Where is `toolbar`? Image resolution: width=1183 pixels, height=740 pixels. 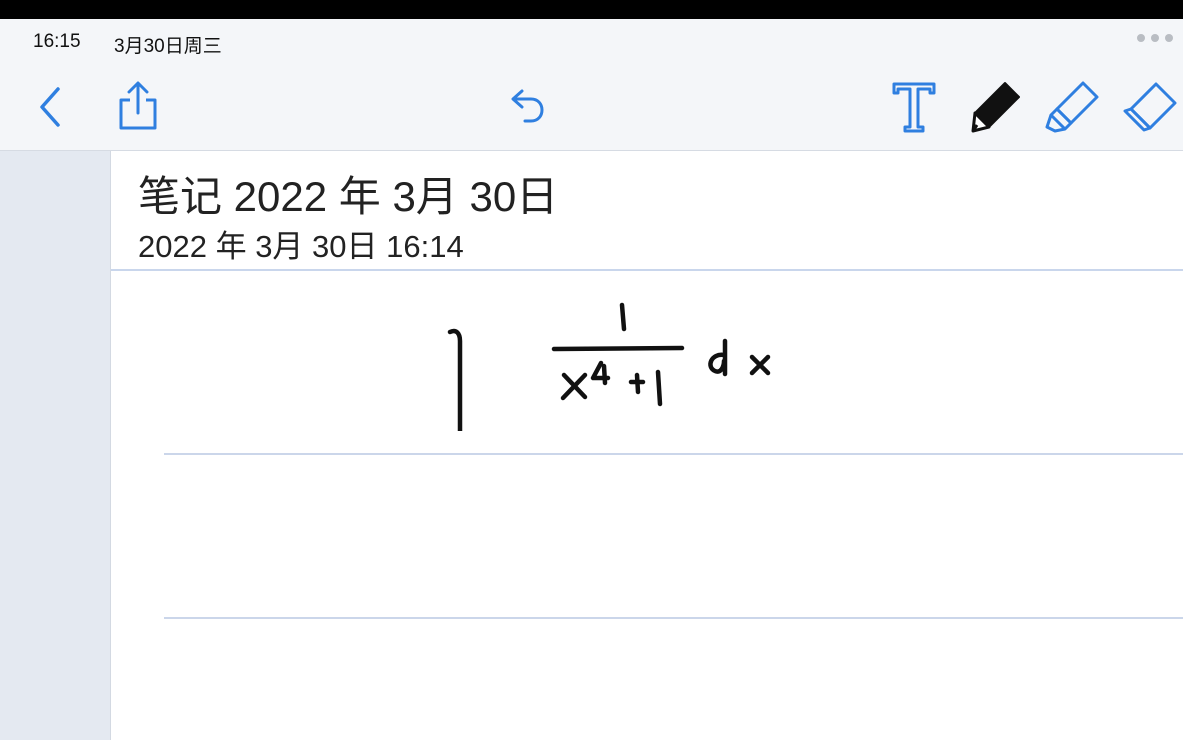
toolbar is located at coordinates (591, 107).